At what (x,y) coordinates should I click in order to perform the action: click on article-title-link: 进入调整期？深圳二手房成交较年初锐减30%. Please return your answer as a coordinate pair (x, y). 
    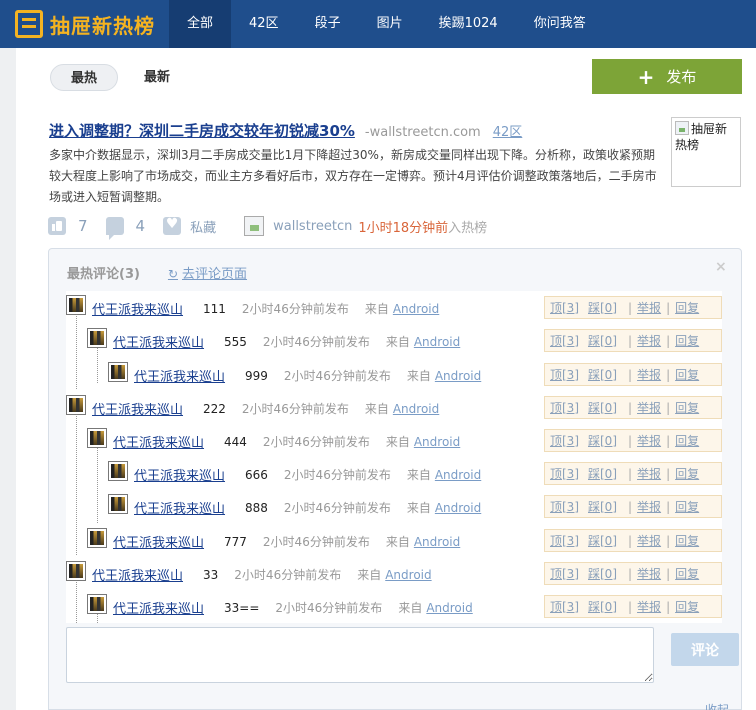
    Looking at the image, I should click on (202, 130).